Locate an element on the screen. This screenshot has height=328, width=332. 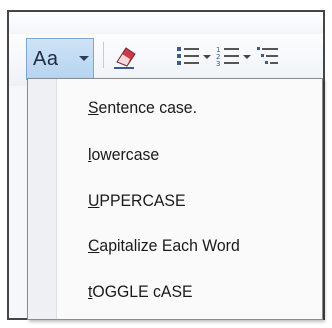
svg-text: 3 is located at coordinates (218, 64).